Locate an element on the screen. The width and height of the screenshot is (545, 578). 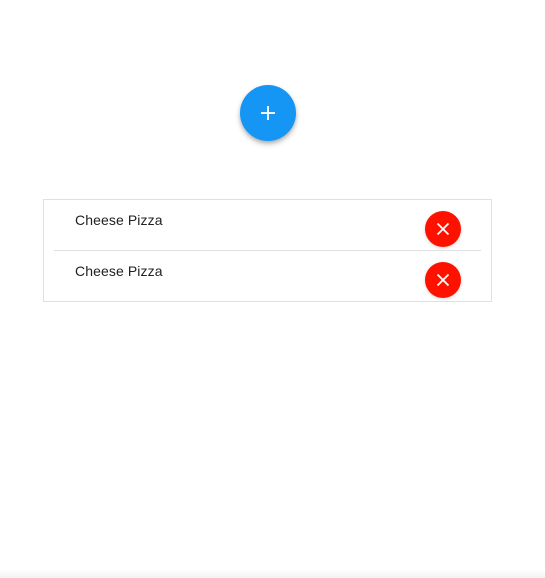
item-list: Cheese Pizza Cheese Pizza is located at coordinates (267, 250).